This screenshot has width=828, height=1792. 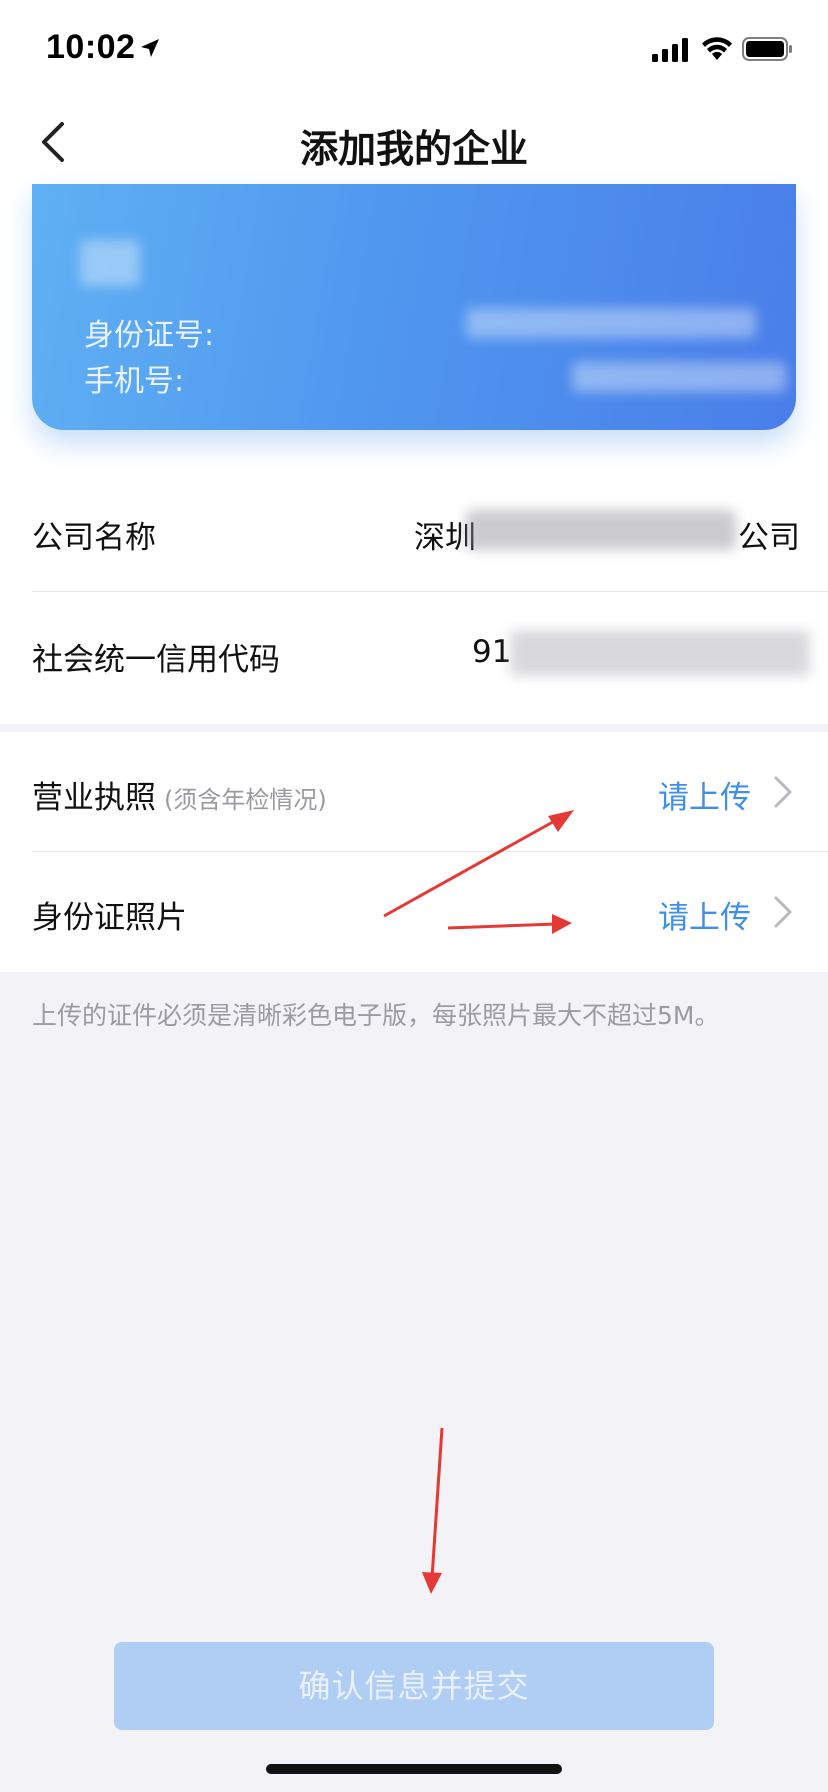 I want to click on upload-section: 营业执照 (须含年检情况) 请上传 身份证照片 请上传, so click(x=414, y=852).